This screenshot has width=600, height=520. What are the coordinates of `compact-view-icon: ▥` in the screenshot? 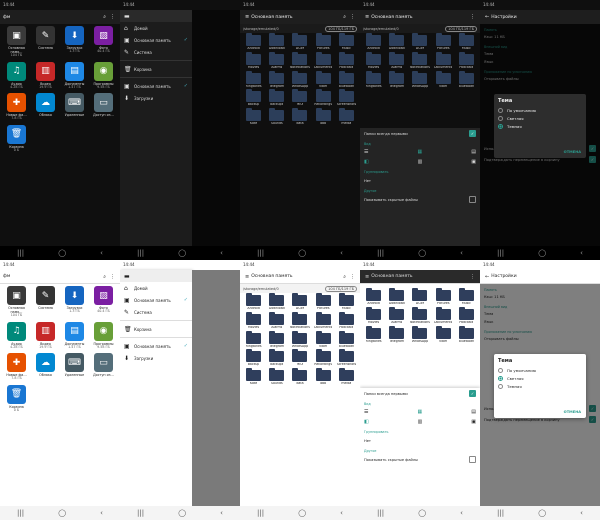 It's located at (420, 422).